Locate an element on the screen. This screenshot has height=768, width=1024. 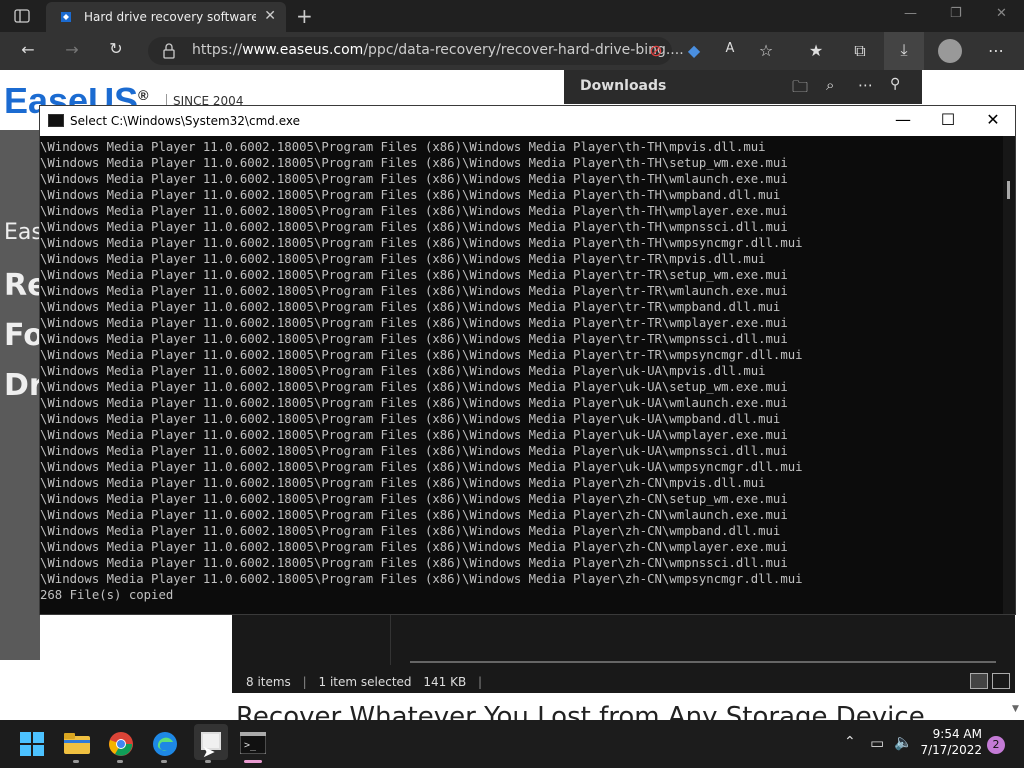
system-clock: 9:54 AM 7/17/2022 is located at coordinates (951, 742).